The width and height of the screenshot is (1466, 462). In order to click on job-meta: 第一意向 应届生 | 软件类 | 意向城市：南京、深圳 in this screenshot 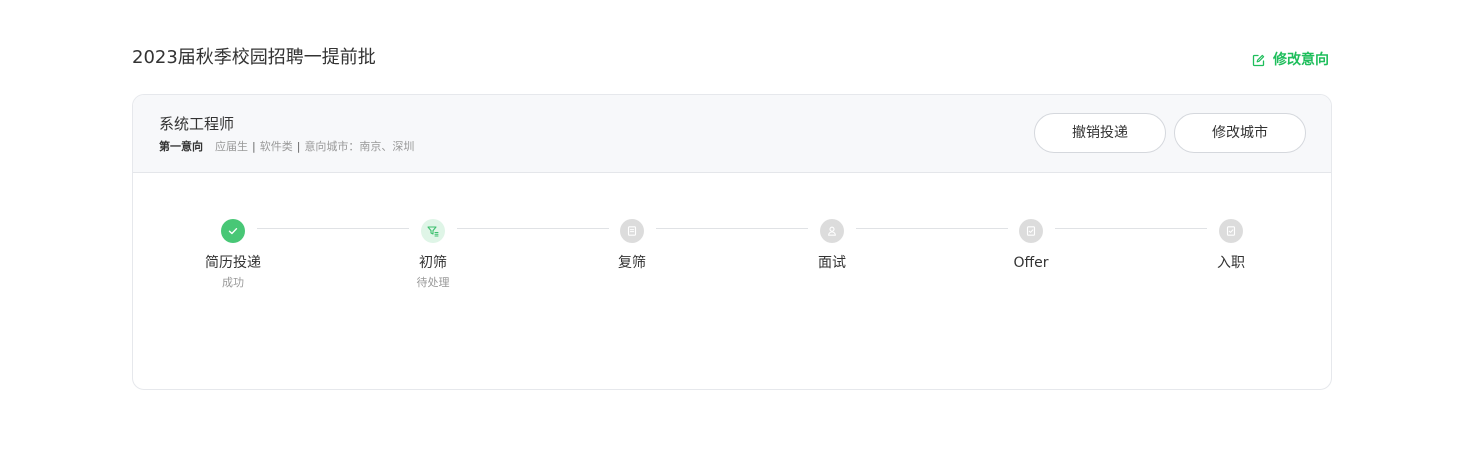, I will do `click(286, 147)`.